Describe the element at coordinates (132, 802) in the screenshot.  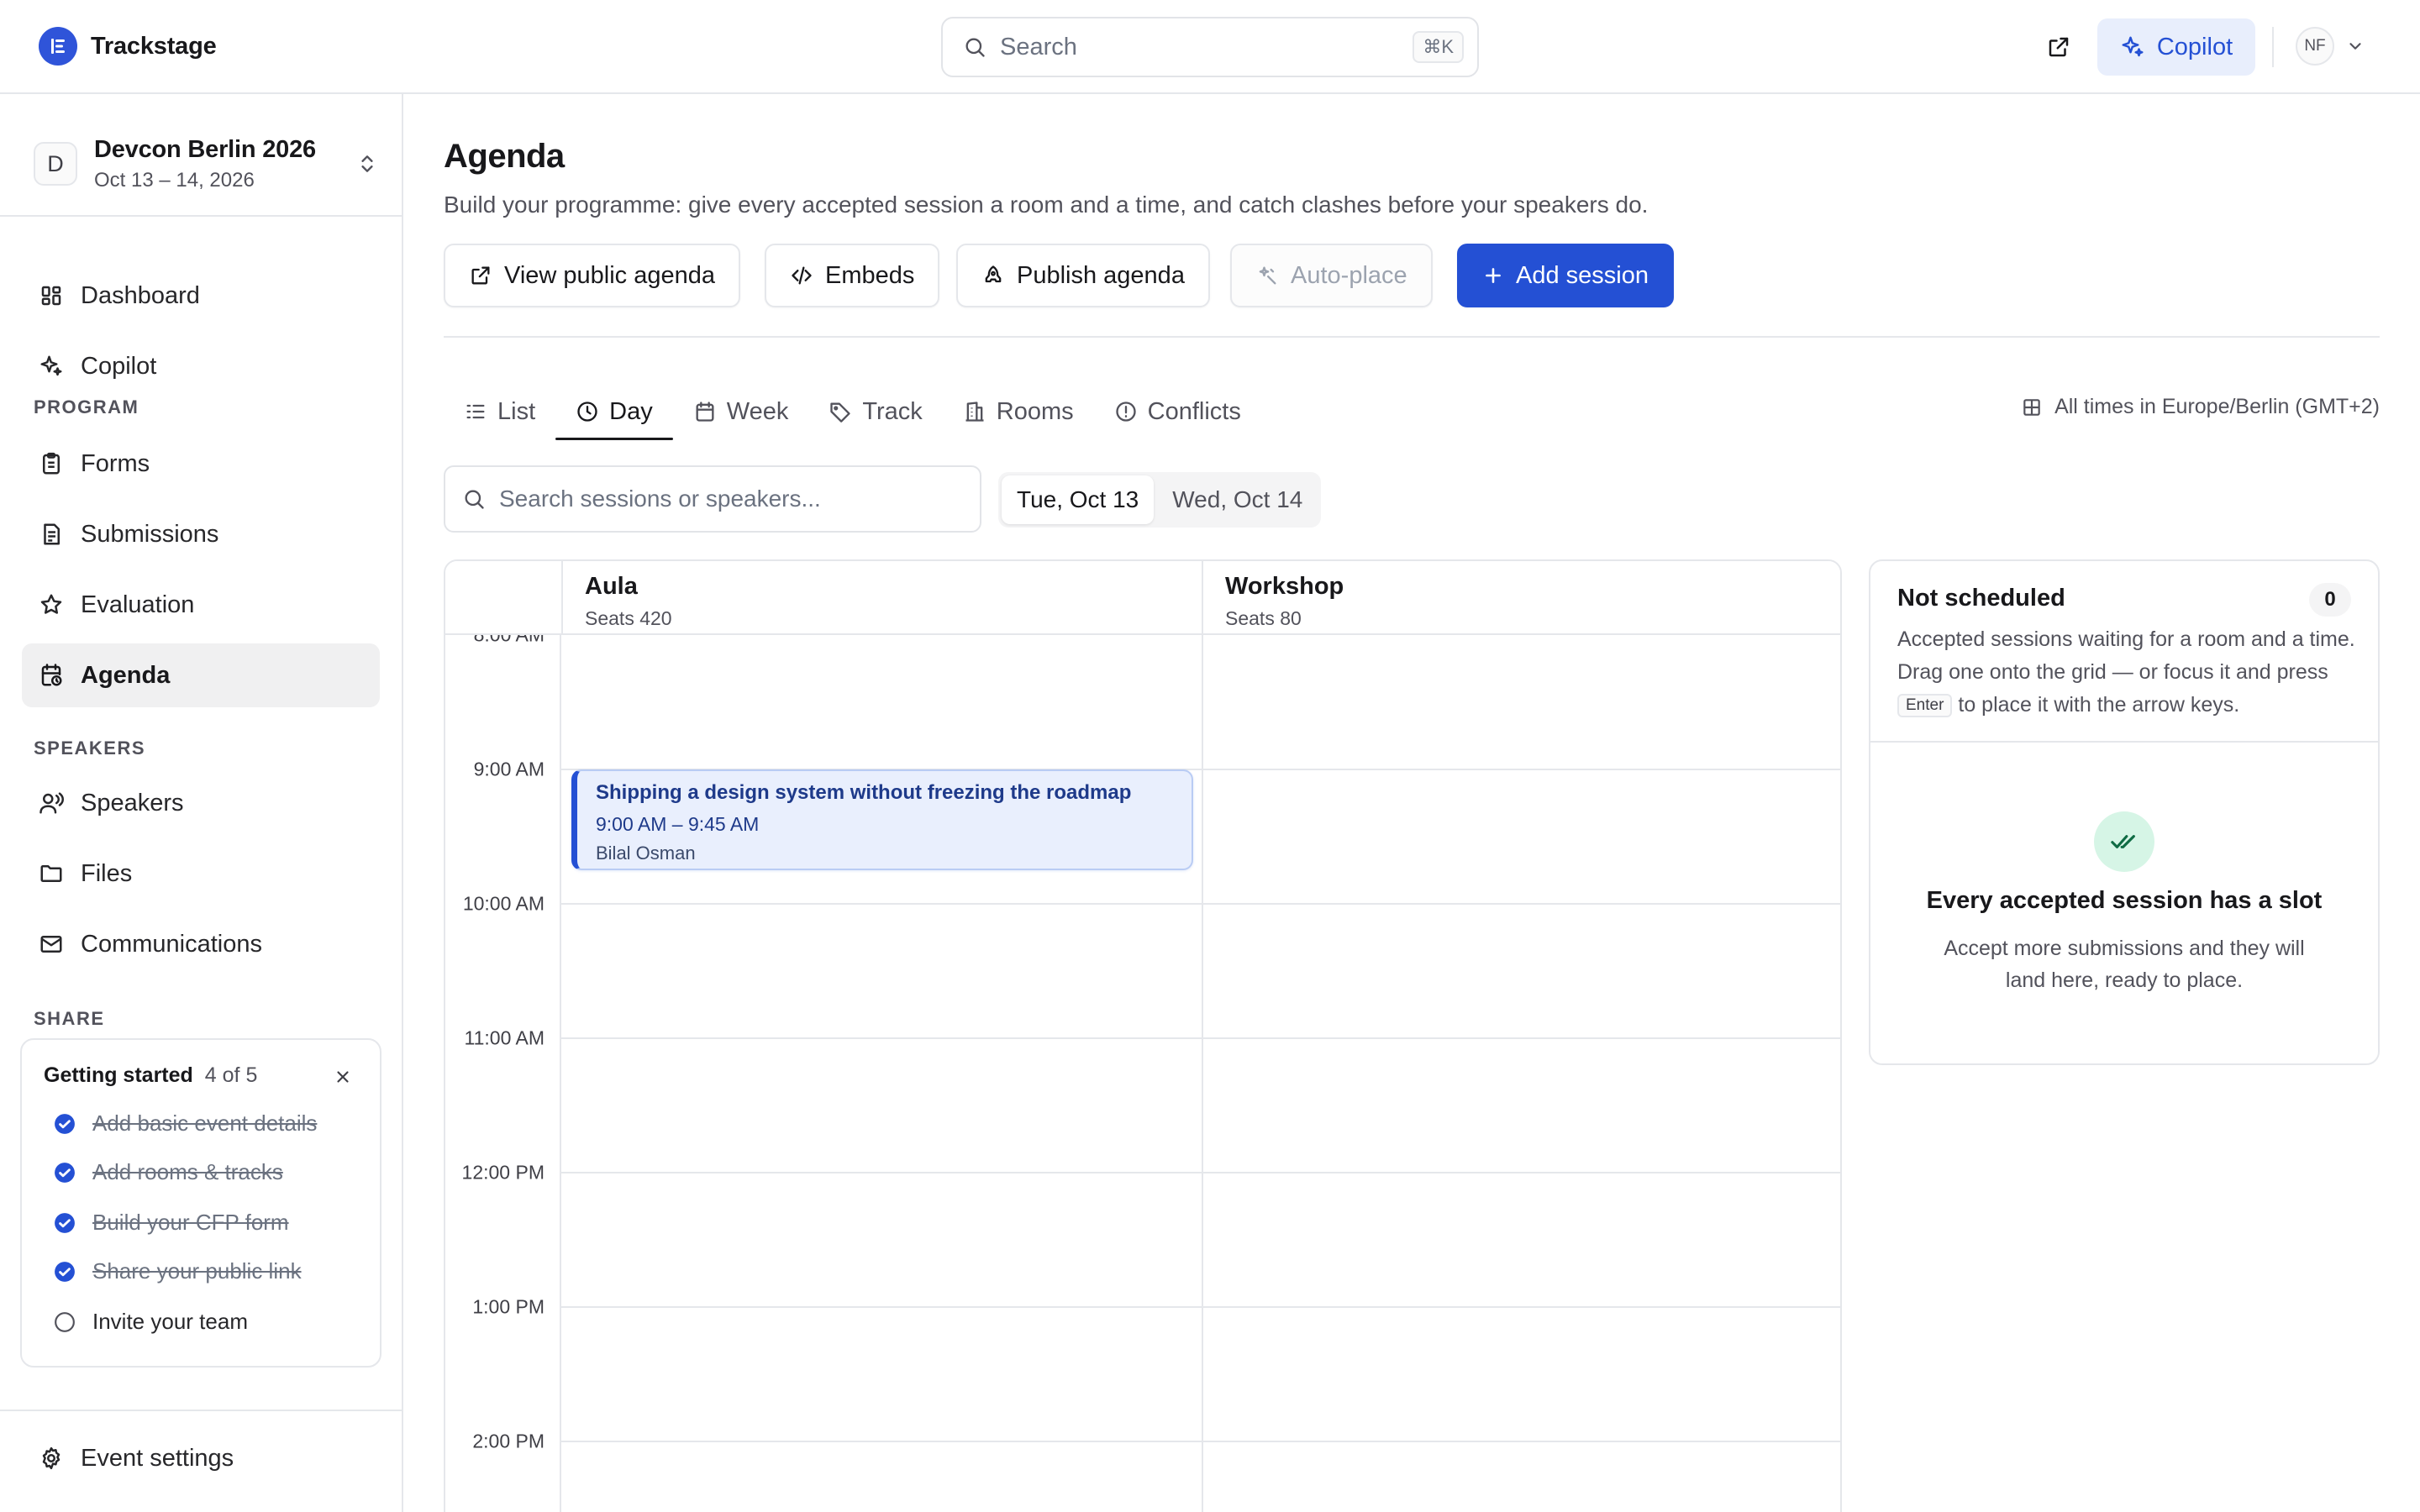
I see `sidebar-item-label: Speakers` at that location.